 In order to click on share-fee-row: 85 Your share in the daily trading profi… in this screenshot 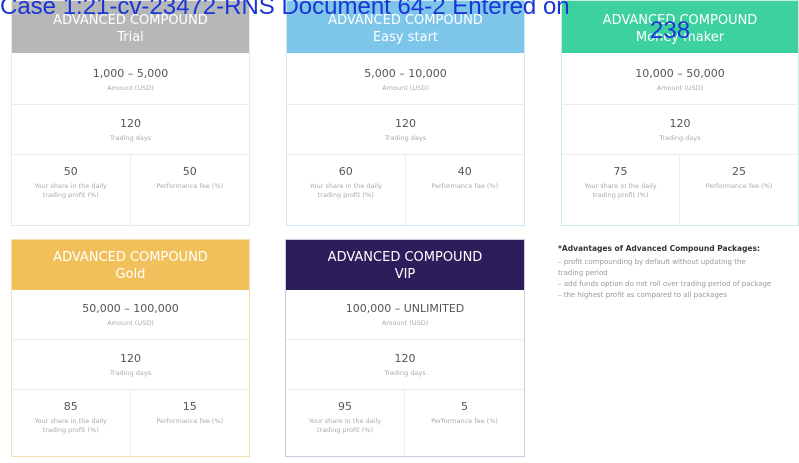, I will do `click(130, 423)`.